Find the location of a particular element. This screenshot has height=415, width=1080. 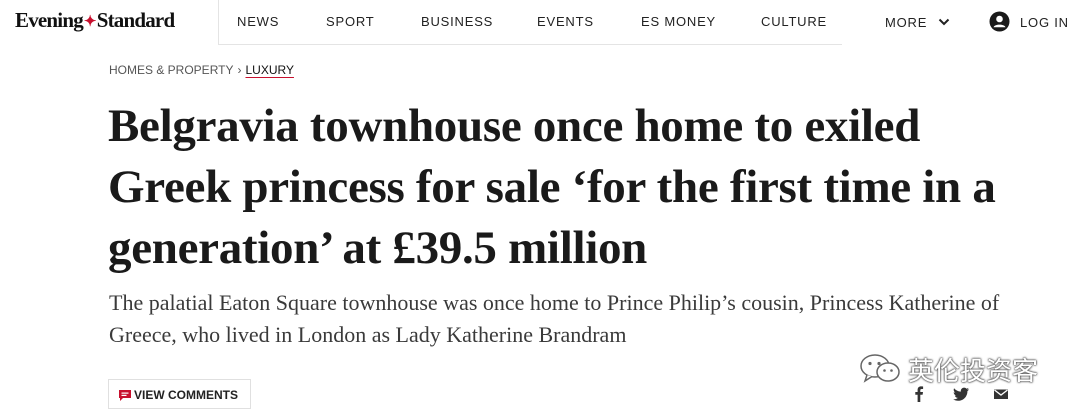

nav-sport: SPORT is located at coordinates (350, 21).